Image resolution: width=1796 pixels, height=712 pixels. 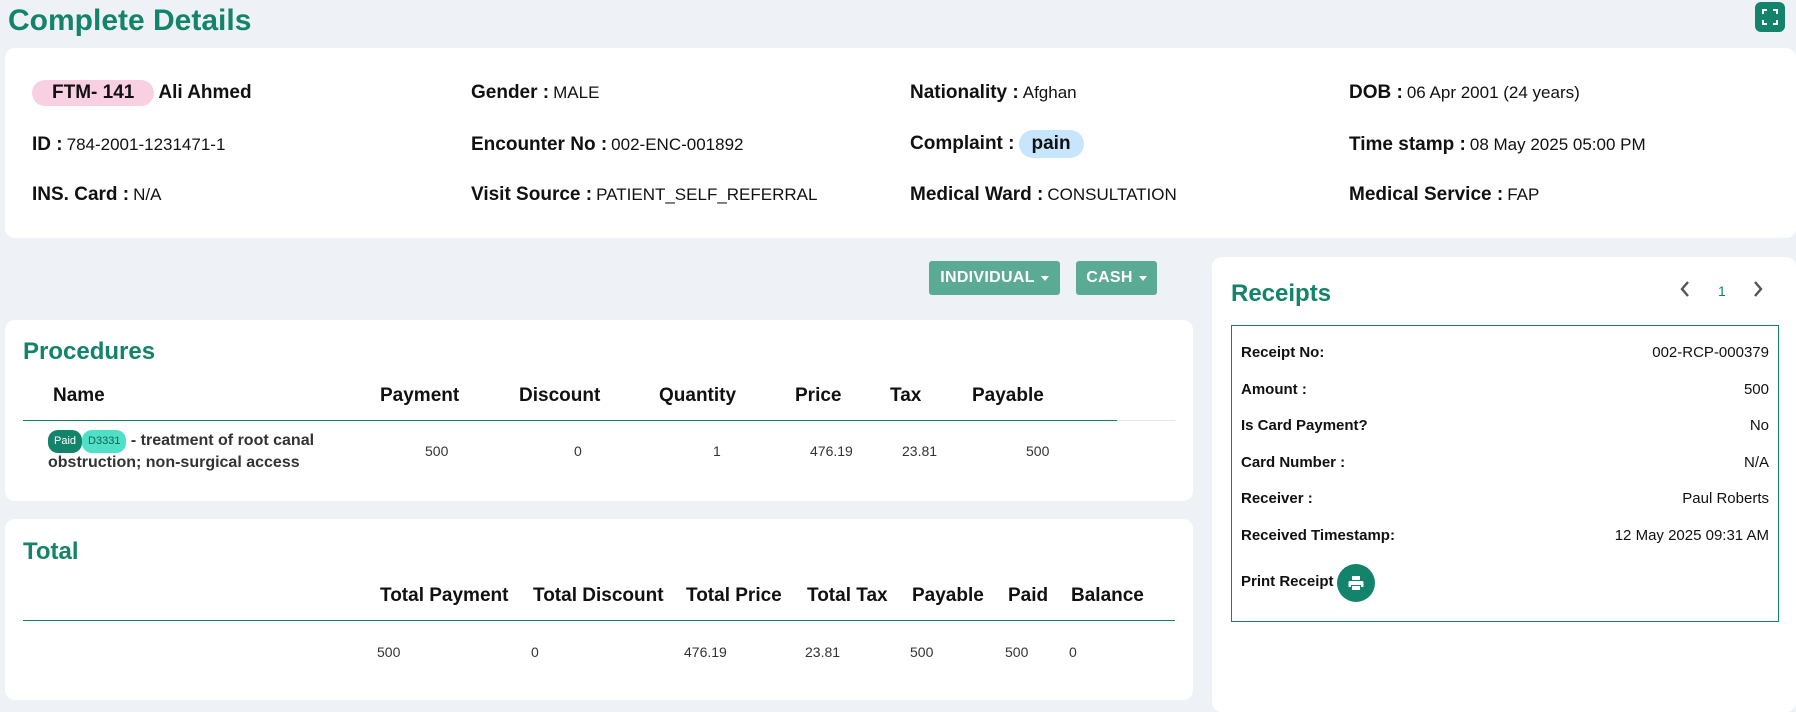 I want to click on total-tax-value: 23.81, so click(x=823, y=652).